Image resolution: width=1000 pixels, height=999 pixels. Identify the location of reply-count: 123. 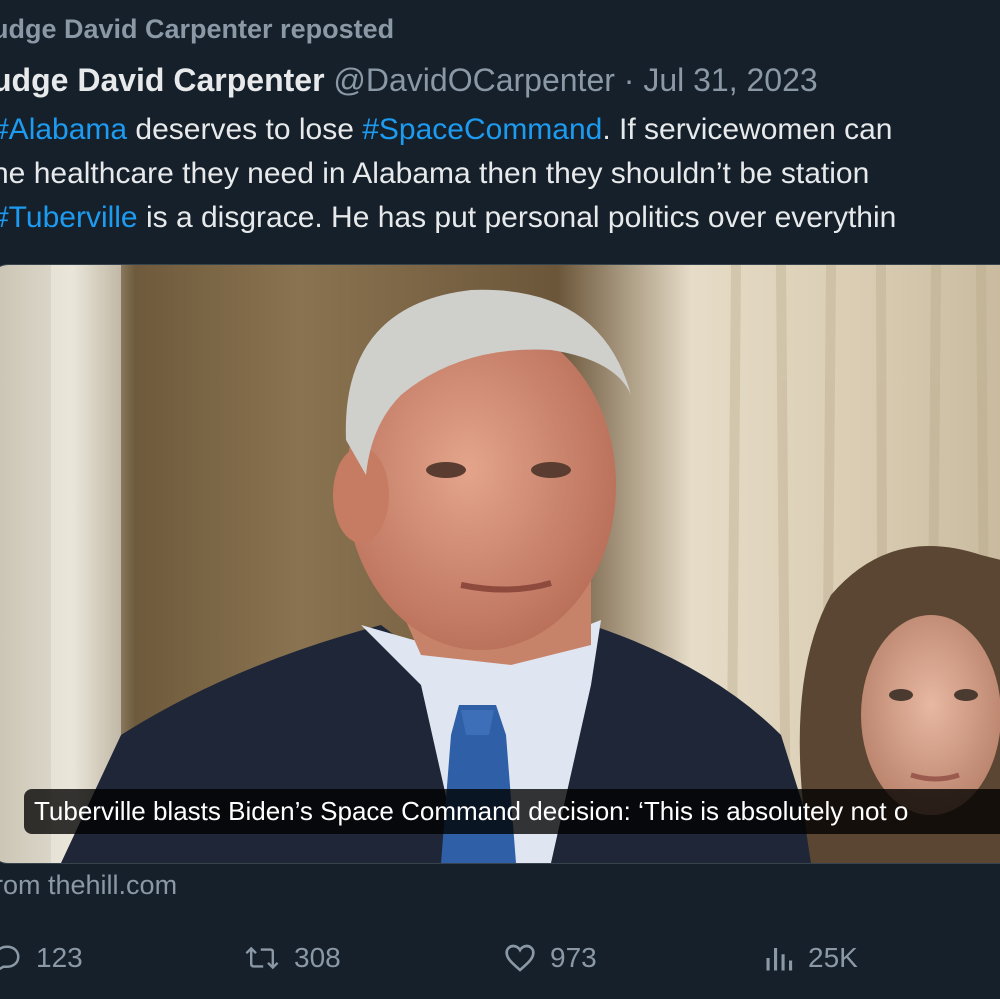
(59, 957).